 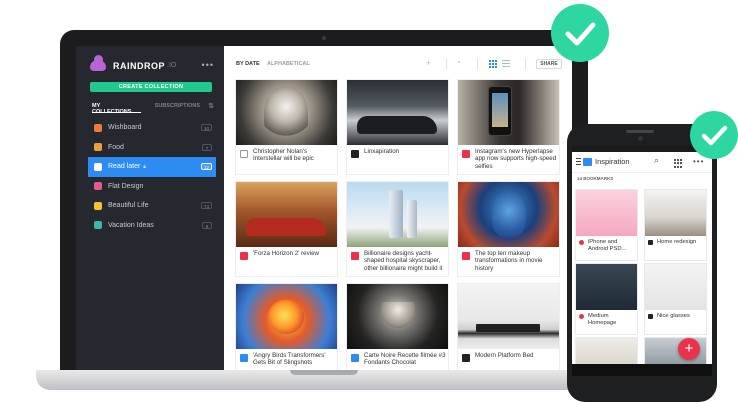 I want to click on sidebar-item-label: Flat Design, so click(x=126, y=186).